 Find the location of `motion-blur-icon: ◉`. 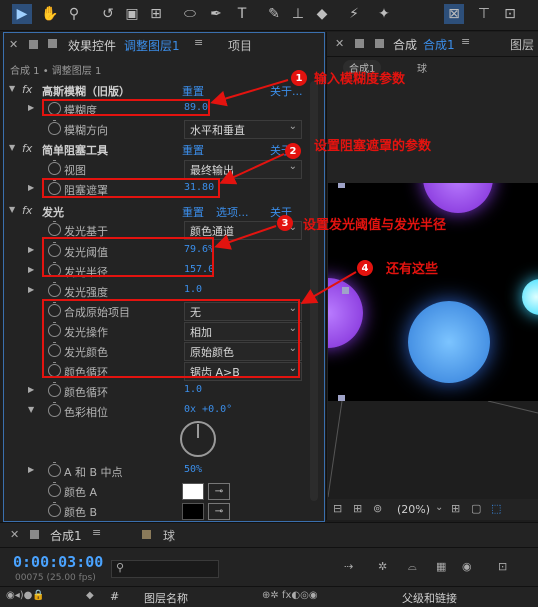

motion-blur-icon: ◉ is located at coordinates (467, 566).